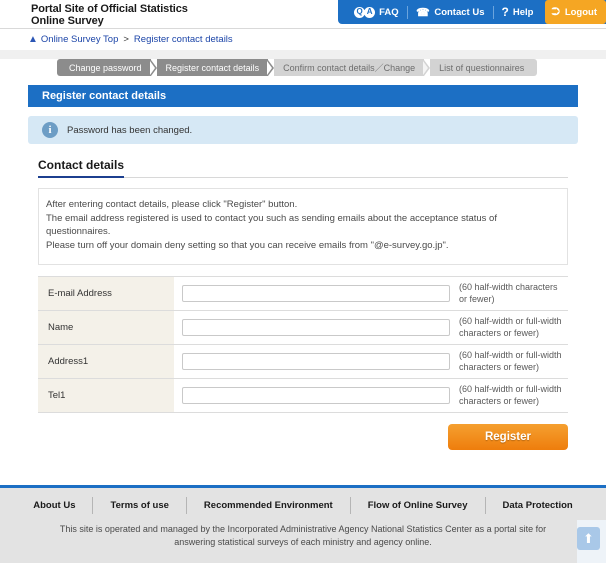  Describe the element at coordinates (303, 130) in the screenshot. I see `info-message: i Password has been changed.` at that location.